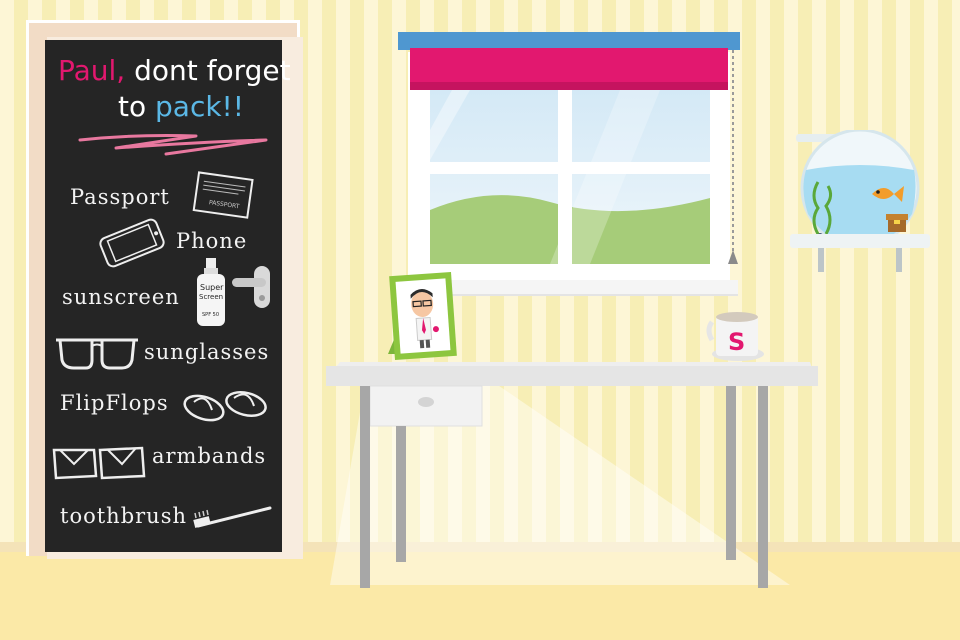  What do you see at coordinates (123, 516) in the screenshot?
I see `chalk-item-toothbrush: toothbrush` at bounding box center [123, 516].